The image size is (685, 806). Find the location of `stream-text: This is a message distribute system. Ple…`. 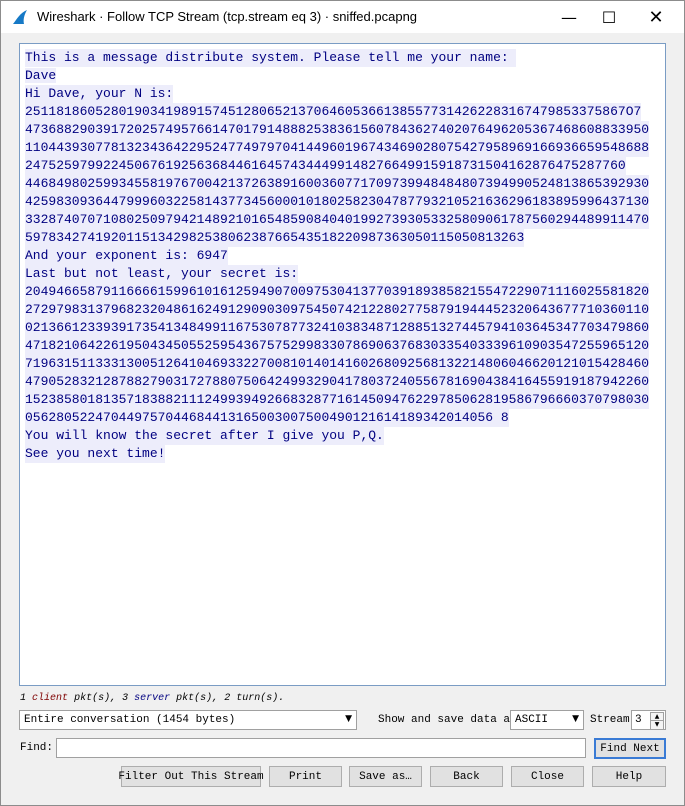

stream-text: This is a message distribute system. Ple… is located at coordinates (271, 58).